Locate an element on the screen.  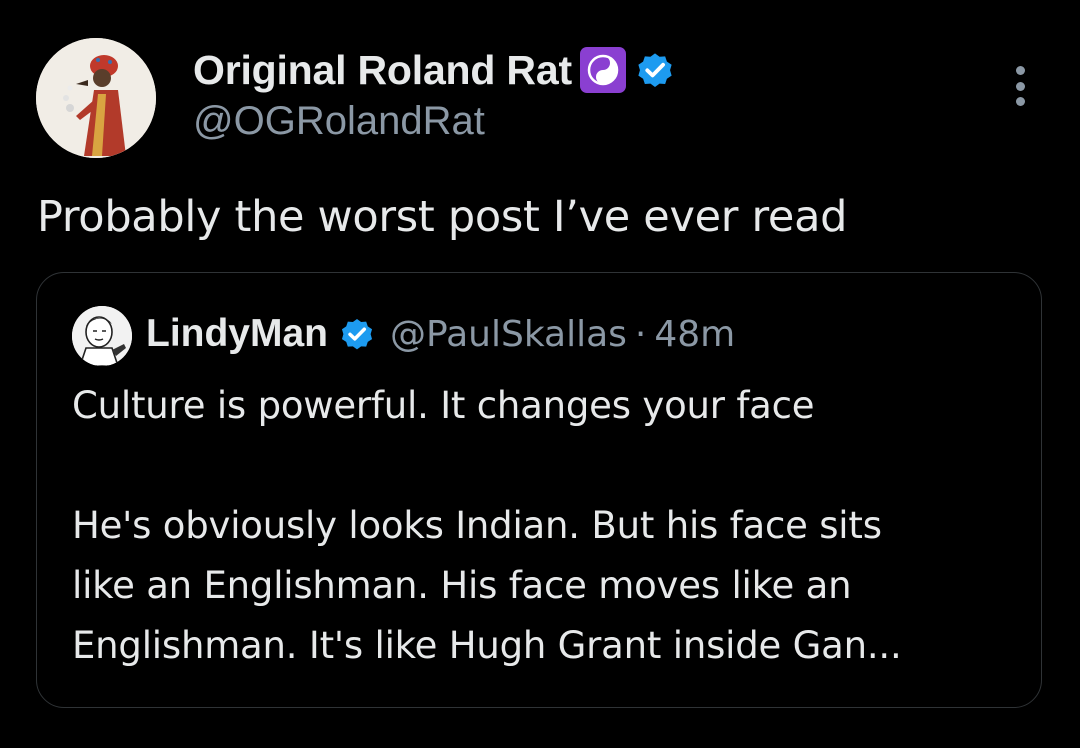
yin-yang-icon is located at coordinates (602, 70).